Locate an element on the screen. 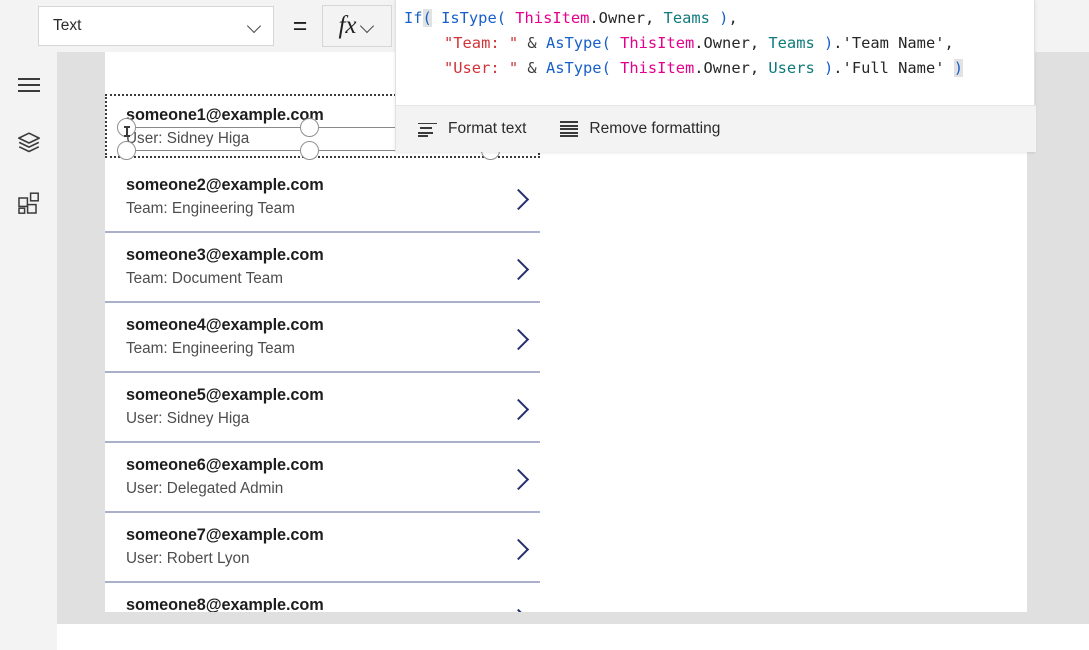  gallery-item-subtitle: User: Sidney Higa is located at coordinates (188, 418).